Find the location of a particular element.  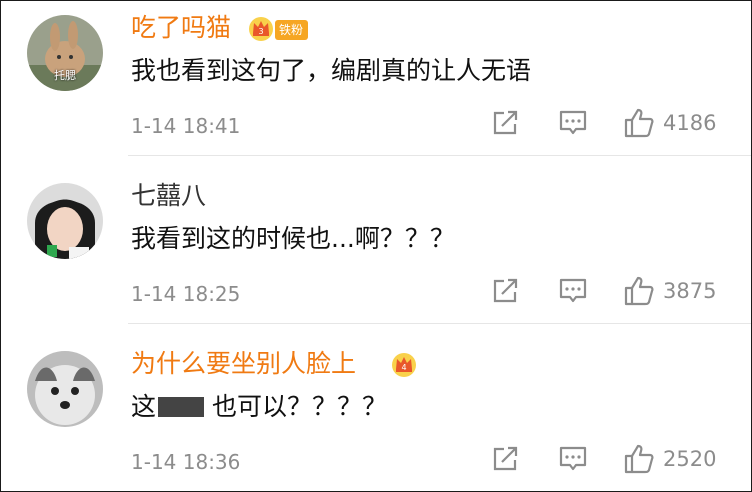

like-button: 2520 is located at coordinates (669, 459).